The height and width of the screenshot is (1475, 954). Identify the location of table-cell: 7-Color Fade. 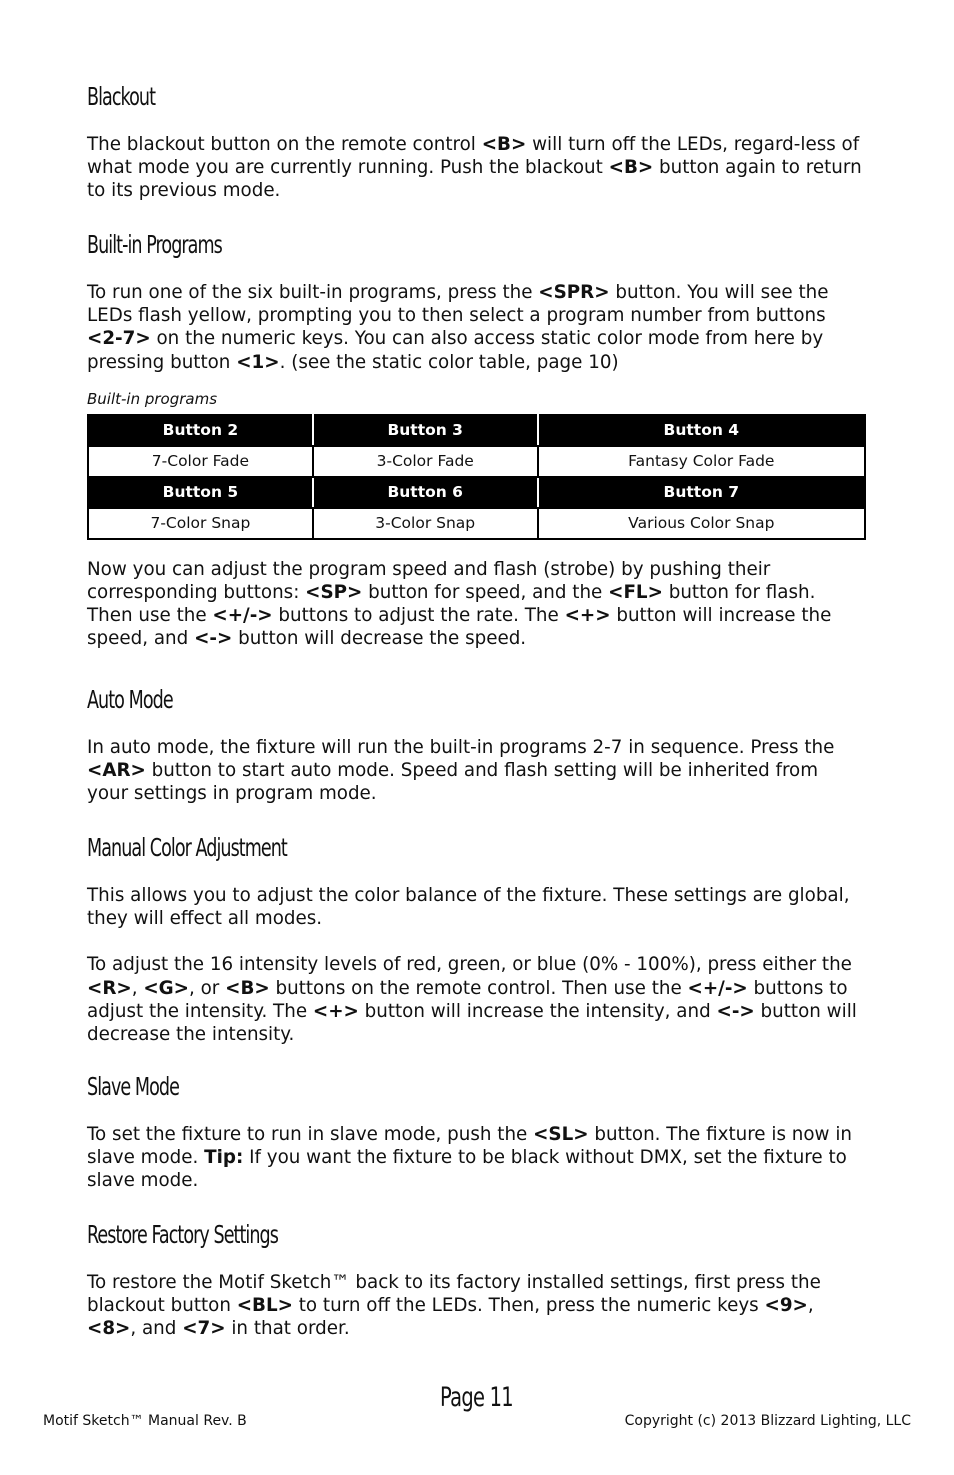
(200, 461).